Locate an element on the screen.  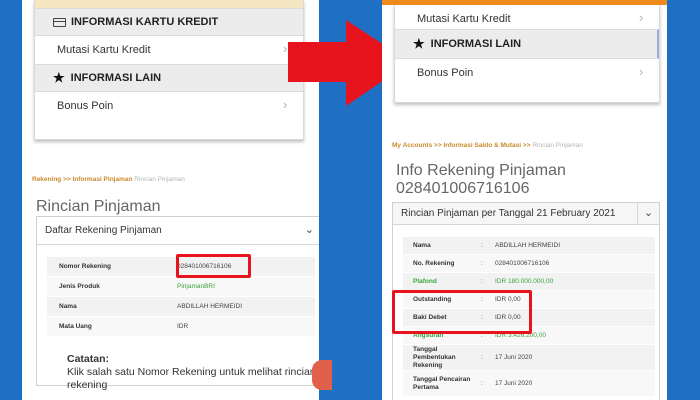
table-row: Plafond : IDR 180.000.000,00 is located at coordinates (529, 282).